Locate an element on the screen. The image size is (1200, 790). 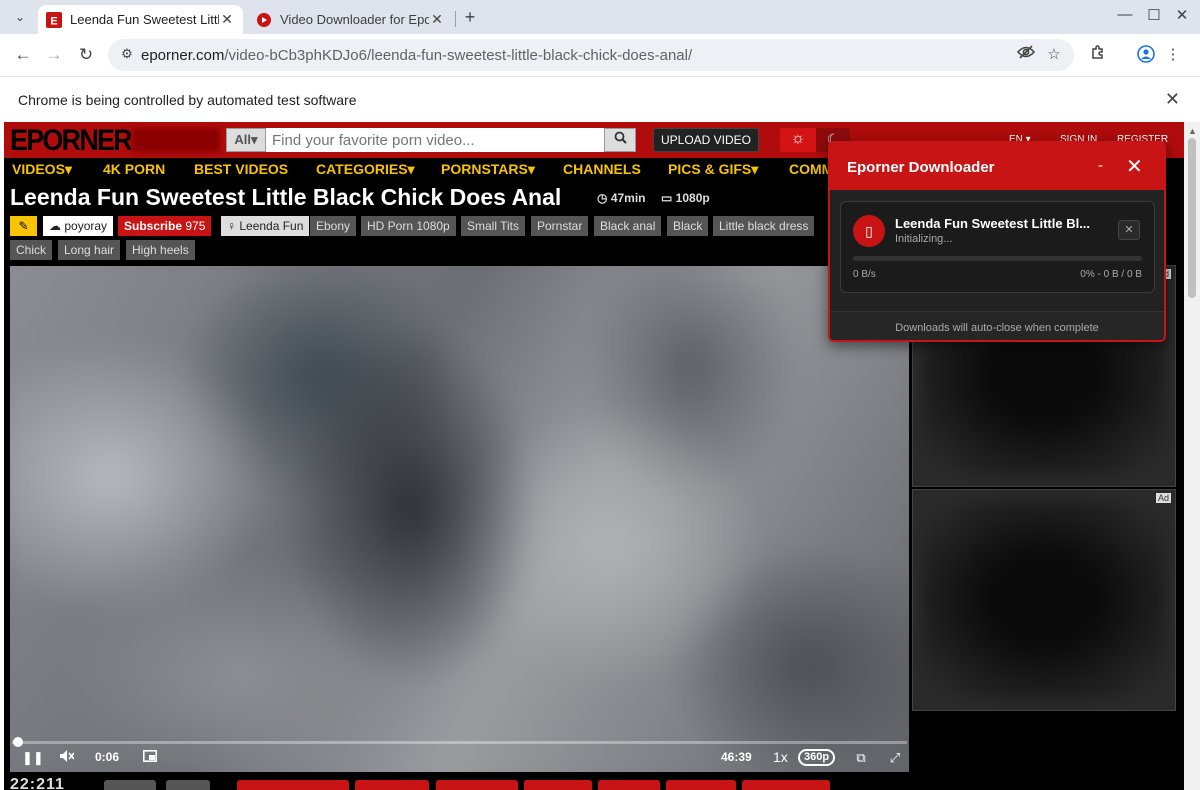
nav-categories: CATEGORIES▾ is located at coordinates (365, 169).